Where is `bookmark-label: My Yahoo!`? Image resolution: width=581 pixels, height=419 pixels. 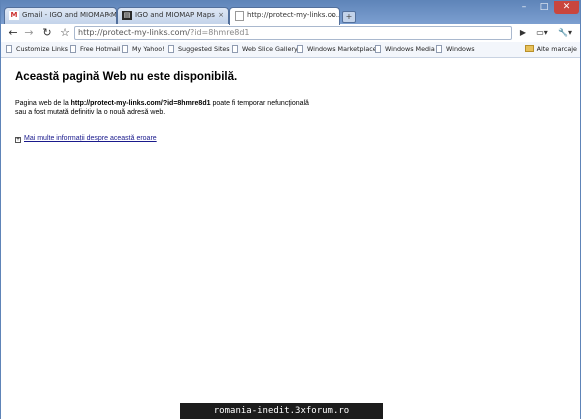 bookmark-label: My Yahoo! is located at coordinates (148, 49).